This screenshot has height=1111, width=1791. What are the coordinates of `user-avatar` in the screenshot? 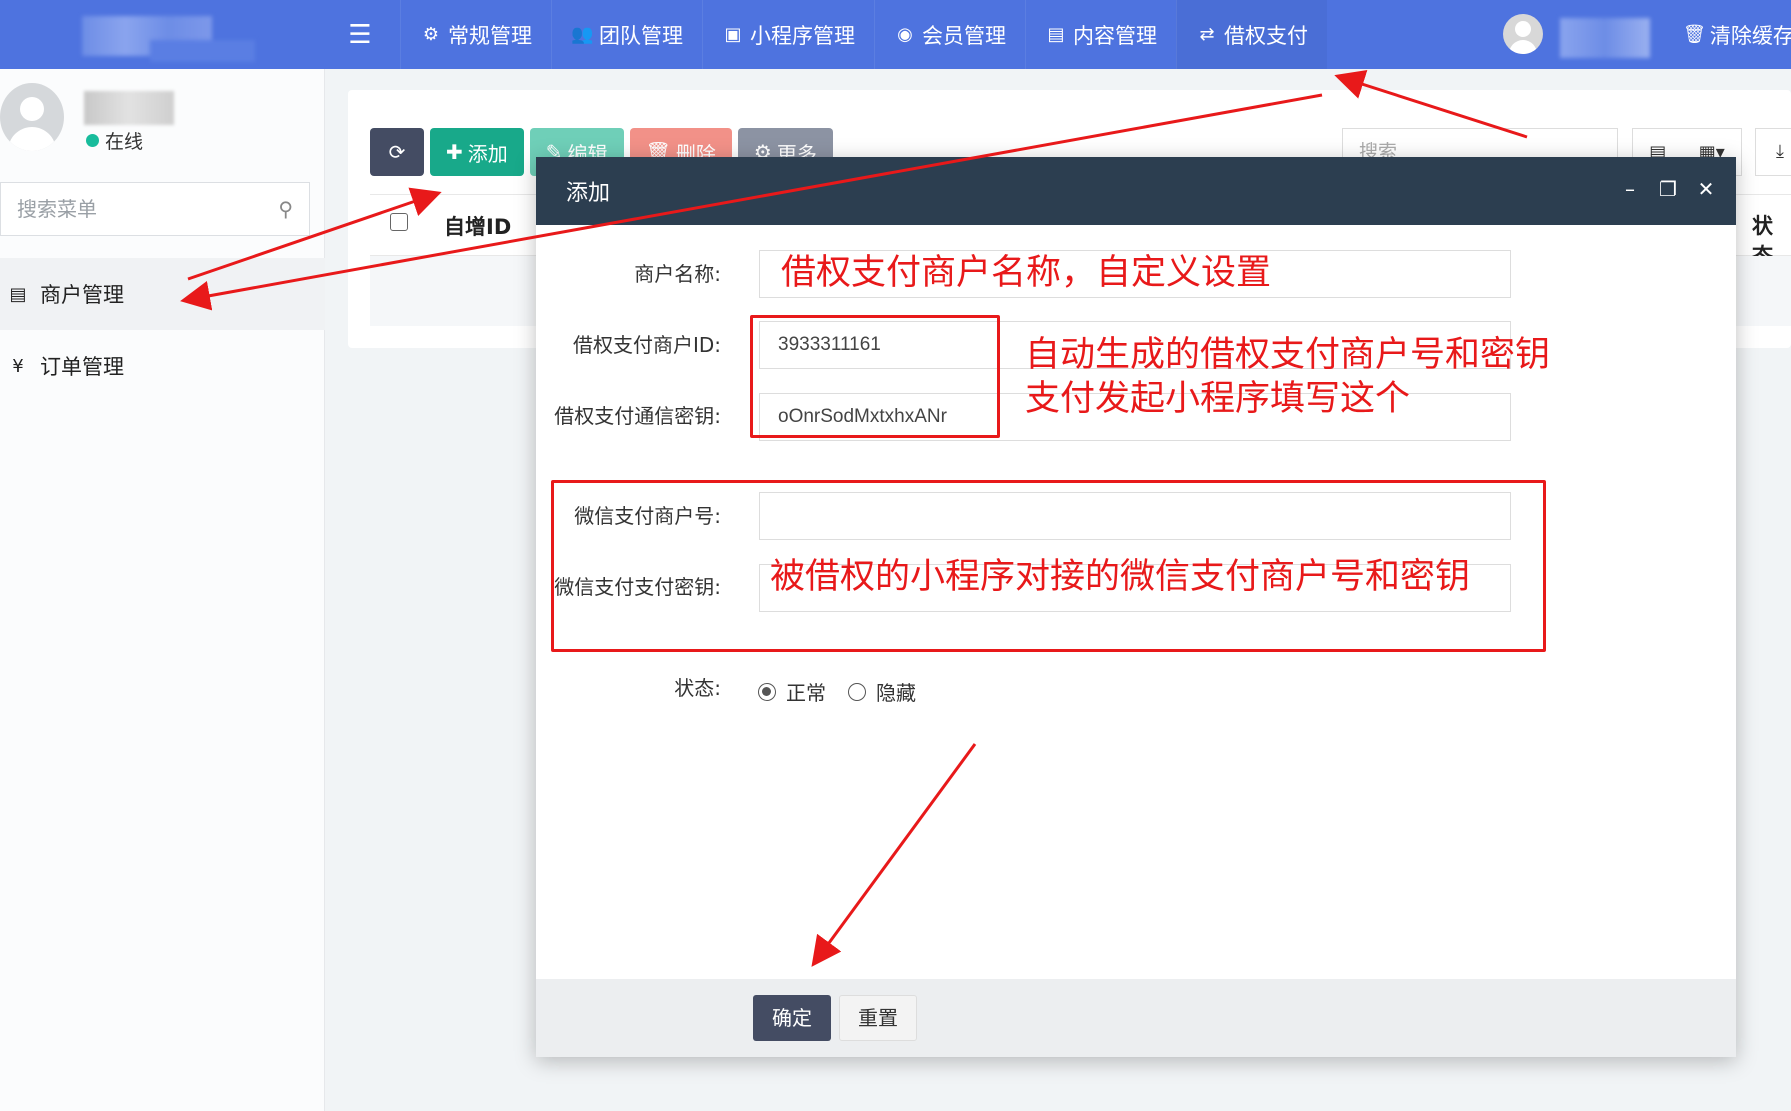 It's located at (1523, 34).